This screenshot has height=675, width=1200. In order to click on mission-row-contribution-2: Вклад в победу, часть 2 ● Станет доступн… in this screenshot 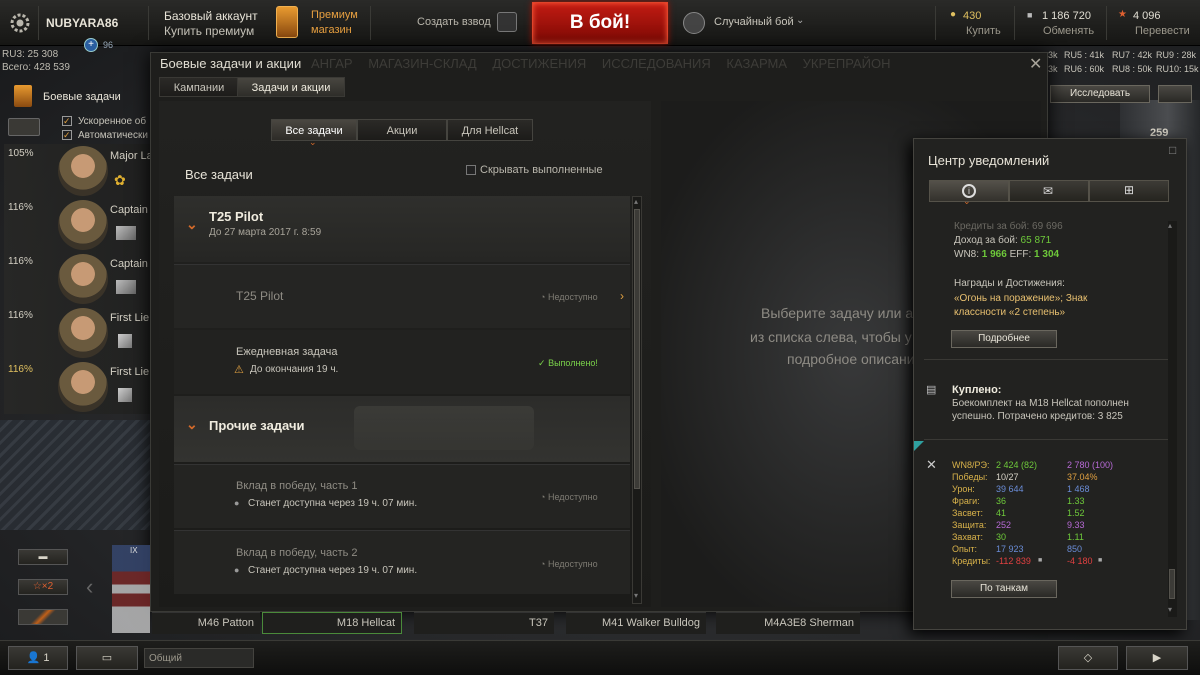, I will do `click(402, 562)`.